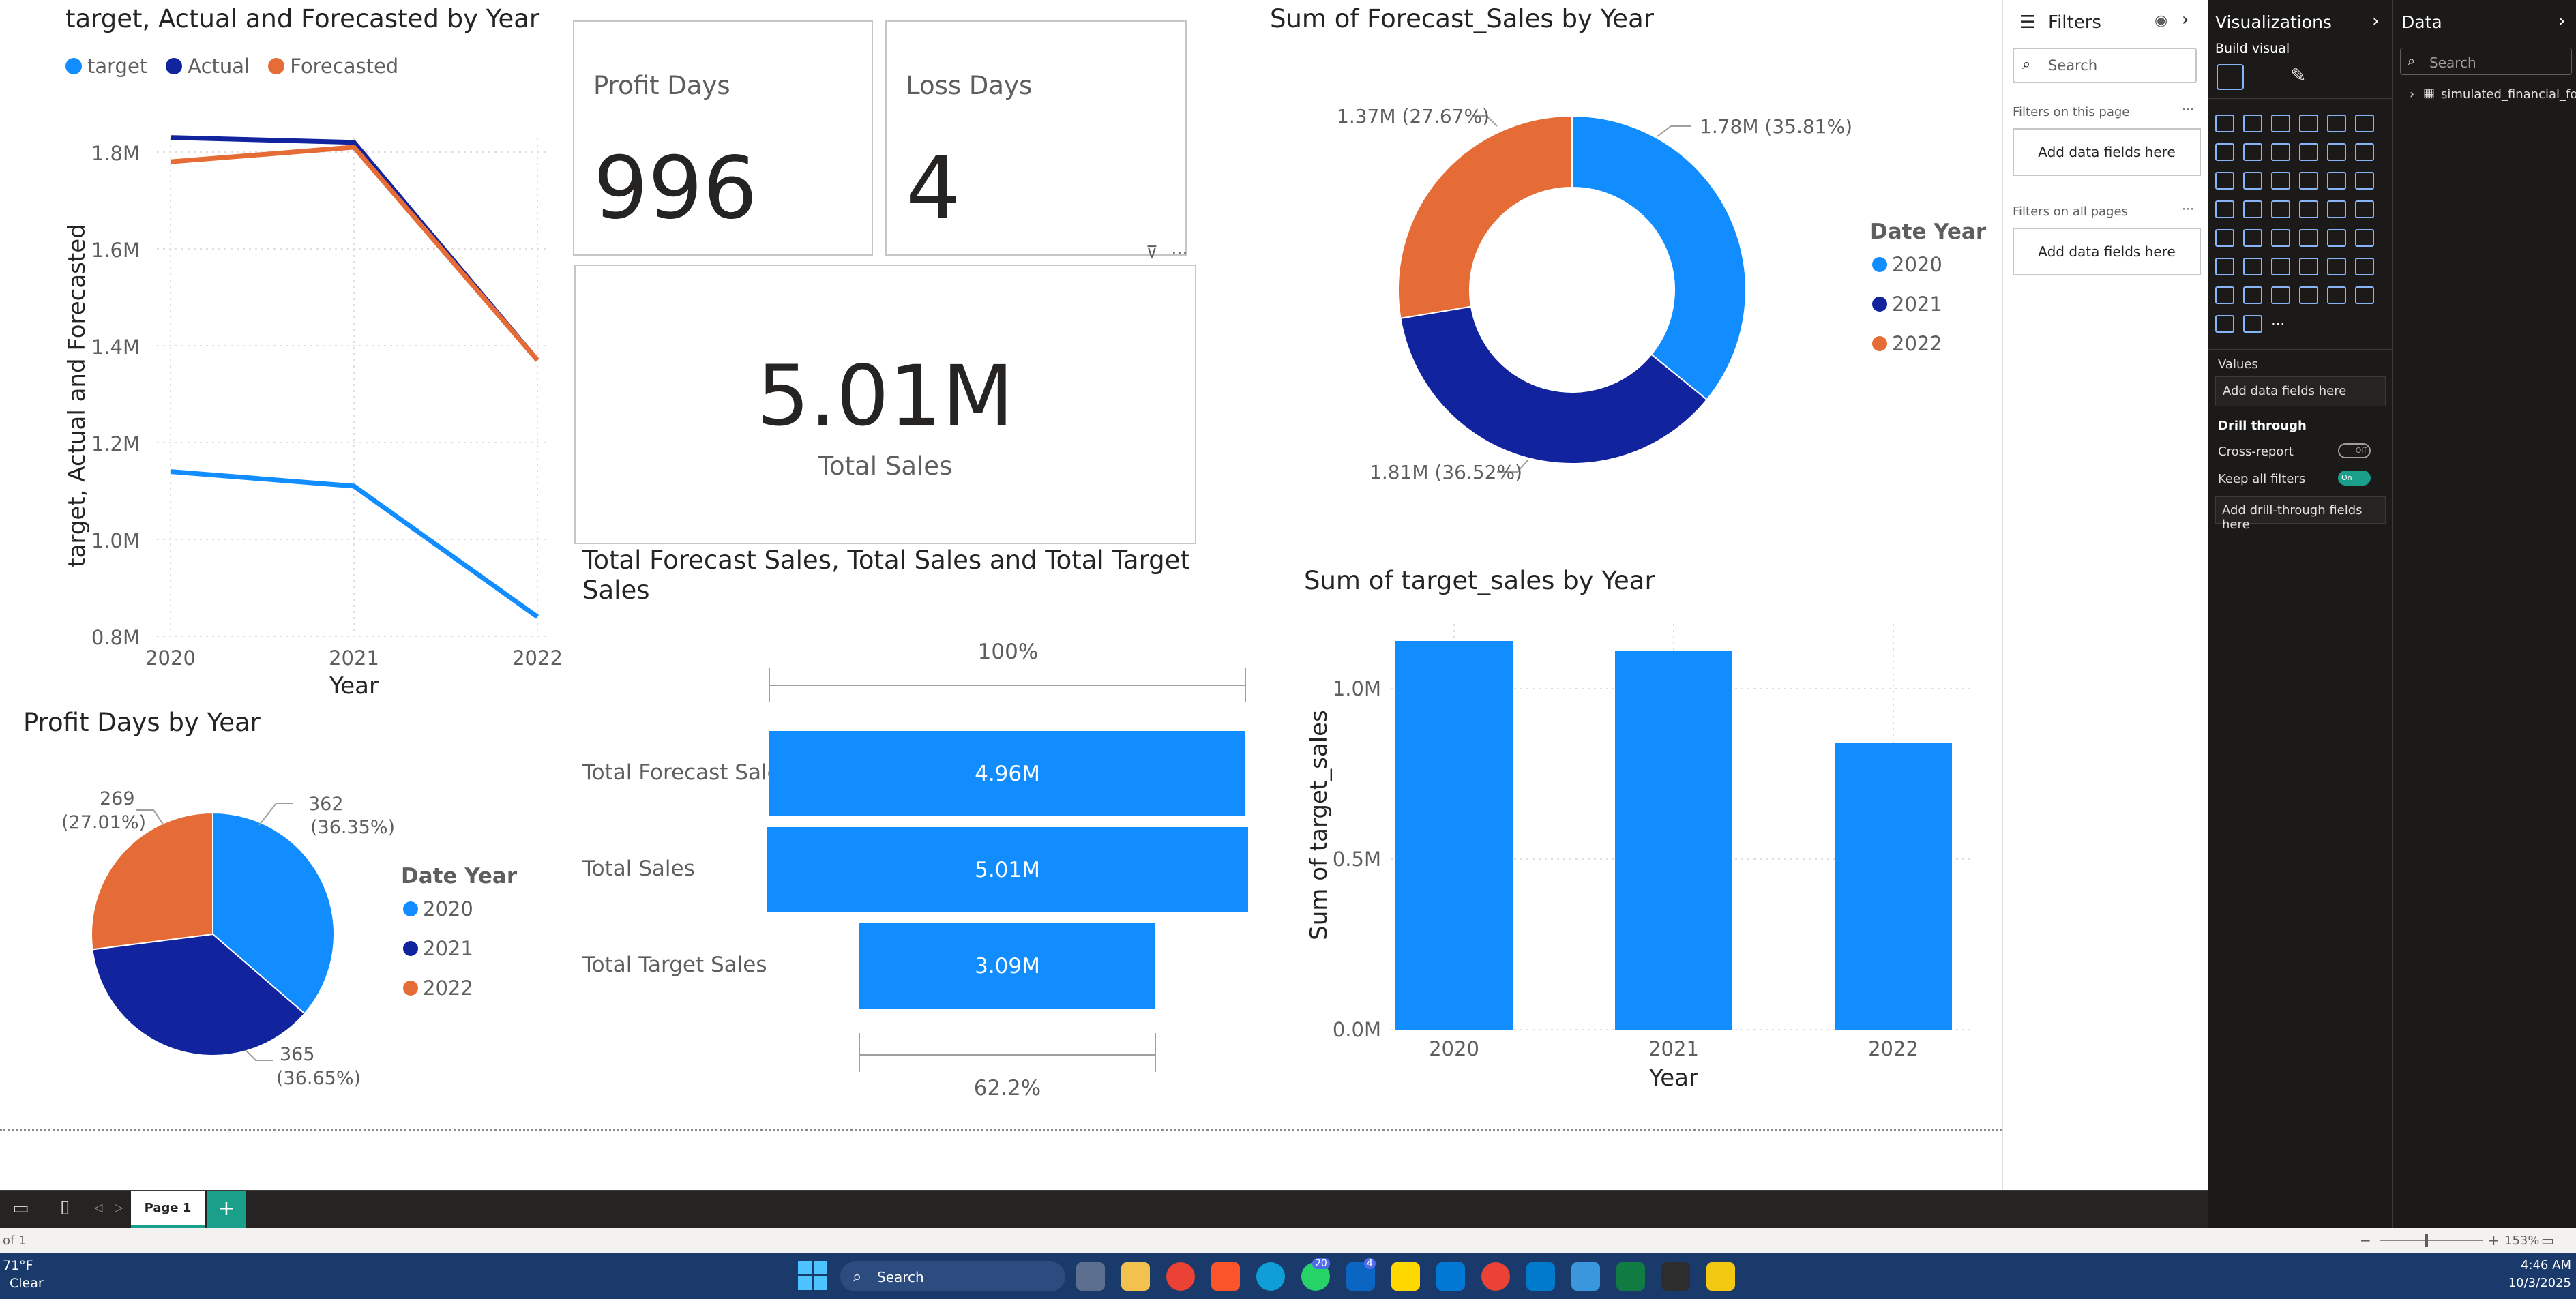 This screenshot has width=2576, height=1299. Describe the element at coordinates (1675, 1276) in the screenshot. I see `terminal-icon` at that location.